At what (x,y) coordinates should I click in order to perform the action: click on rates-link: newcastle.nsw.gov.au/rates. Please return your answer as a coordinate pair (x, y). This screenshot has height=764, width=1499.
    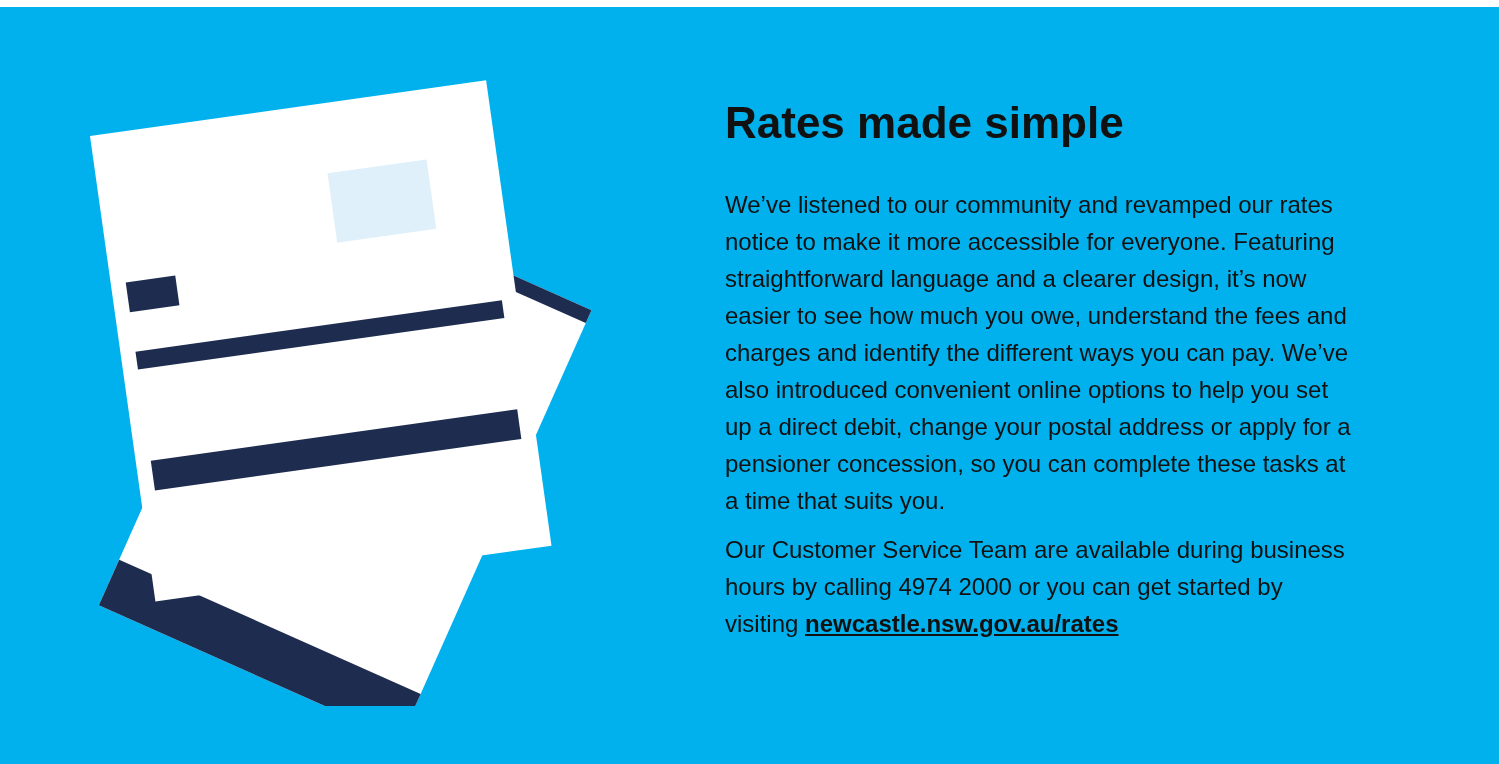
    Looking at the image, I should click on (962, 623).